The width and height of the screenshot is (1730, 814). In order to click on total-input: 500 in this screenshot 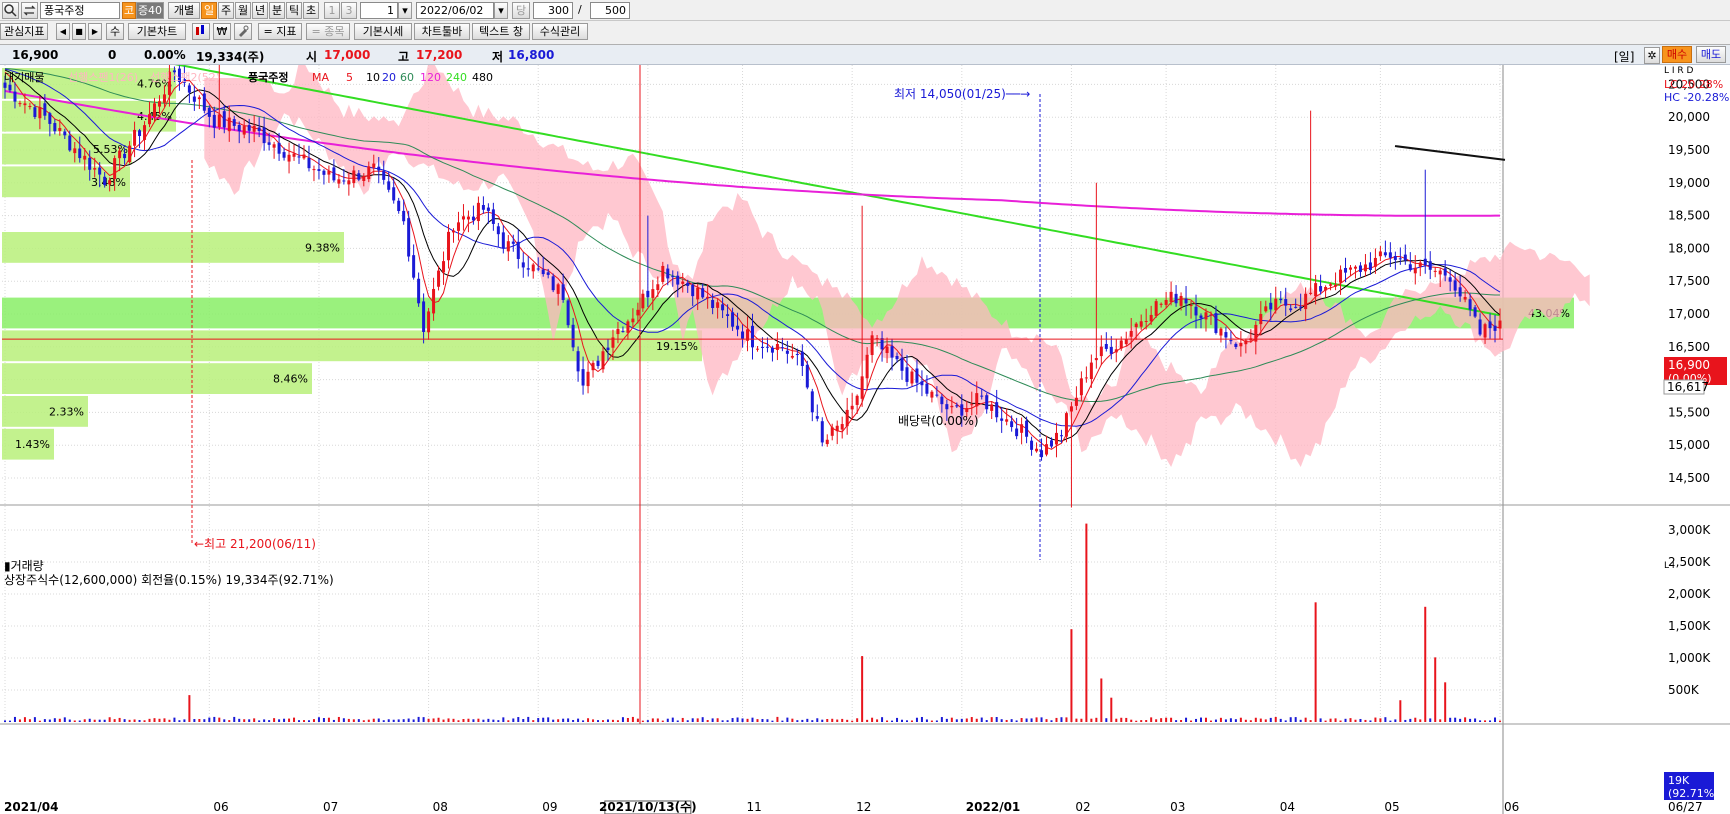, I will do `click(610, 10)`.